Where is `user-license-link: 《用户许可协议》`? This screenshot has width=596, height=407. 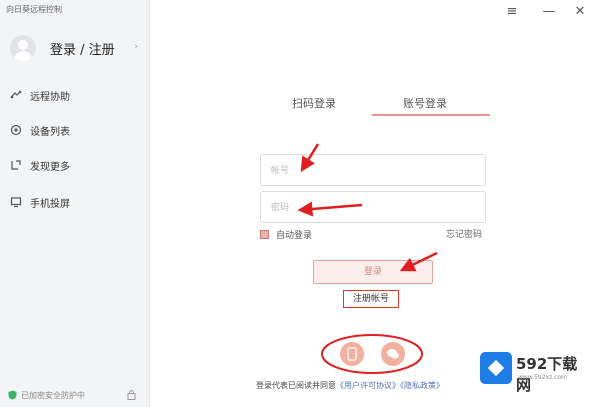 user-license-link: 《用户许可协议》 is located at coordinates (368, 385).